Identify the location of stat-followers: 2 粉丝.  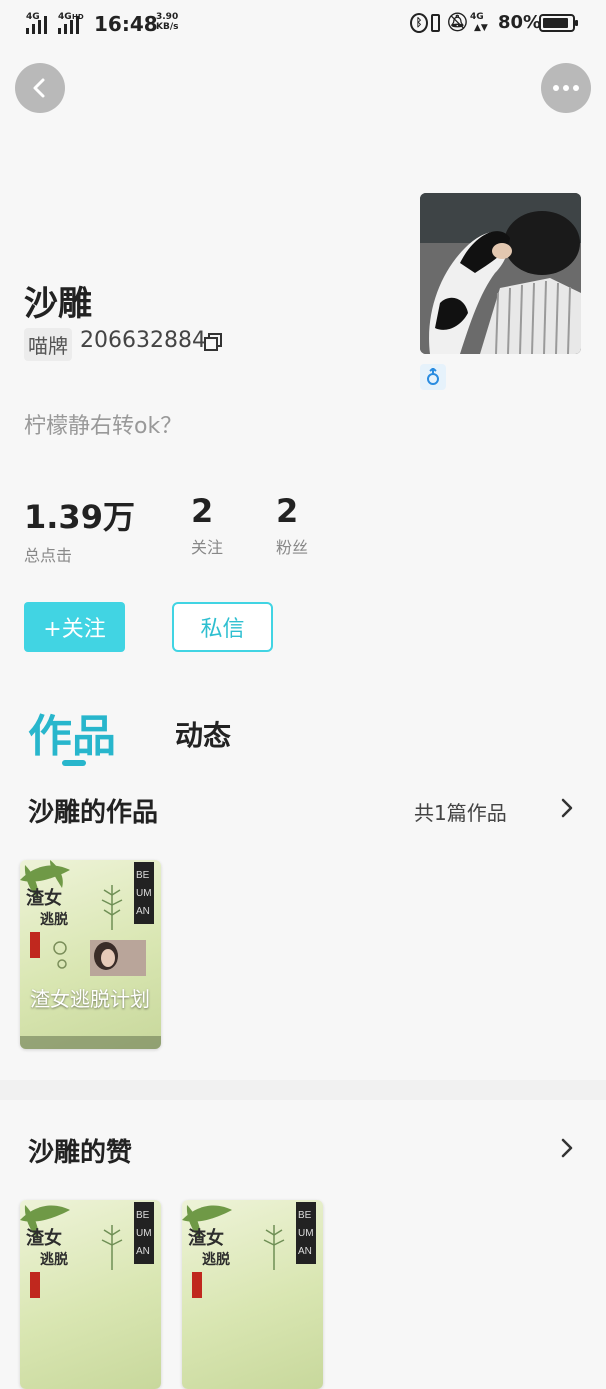
(292, 525).